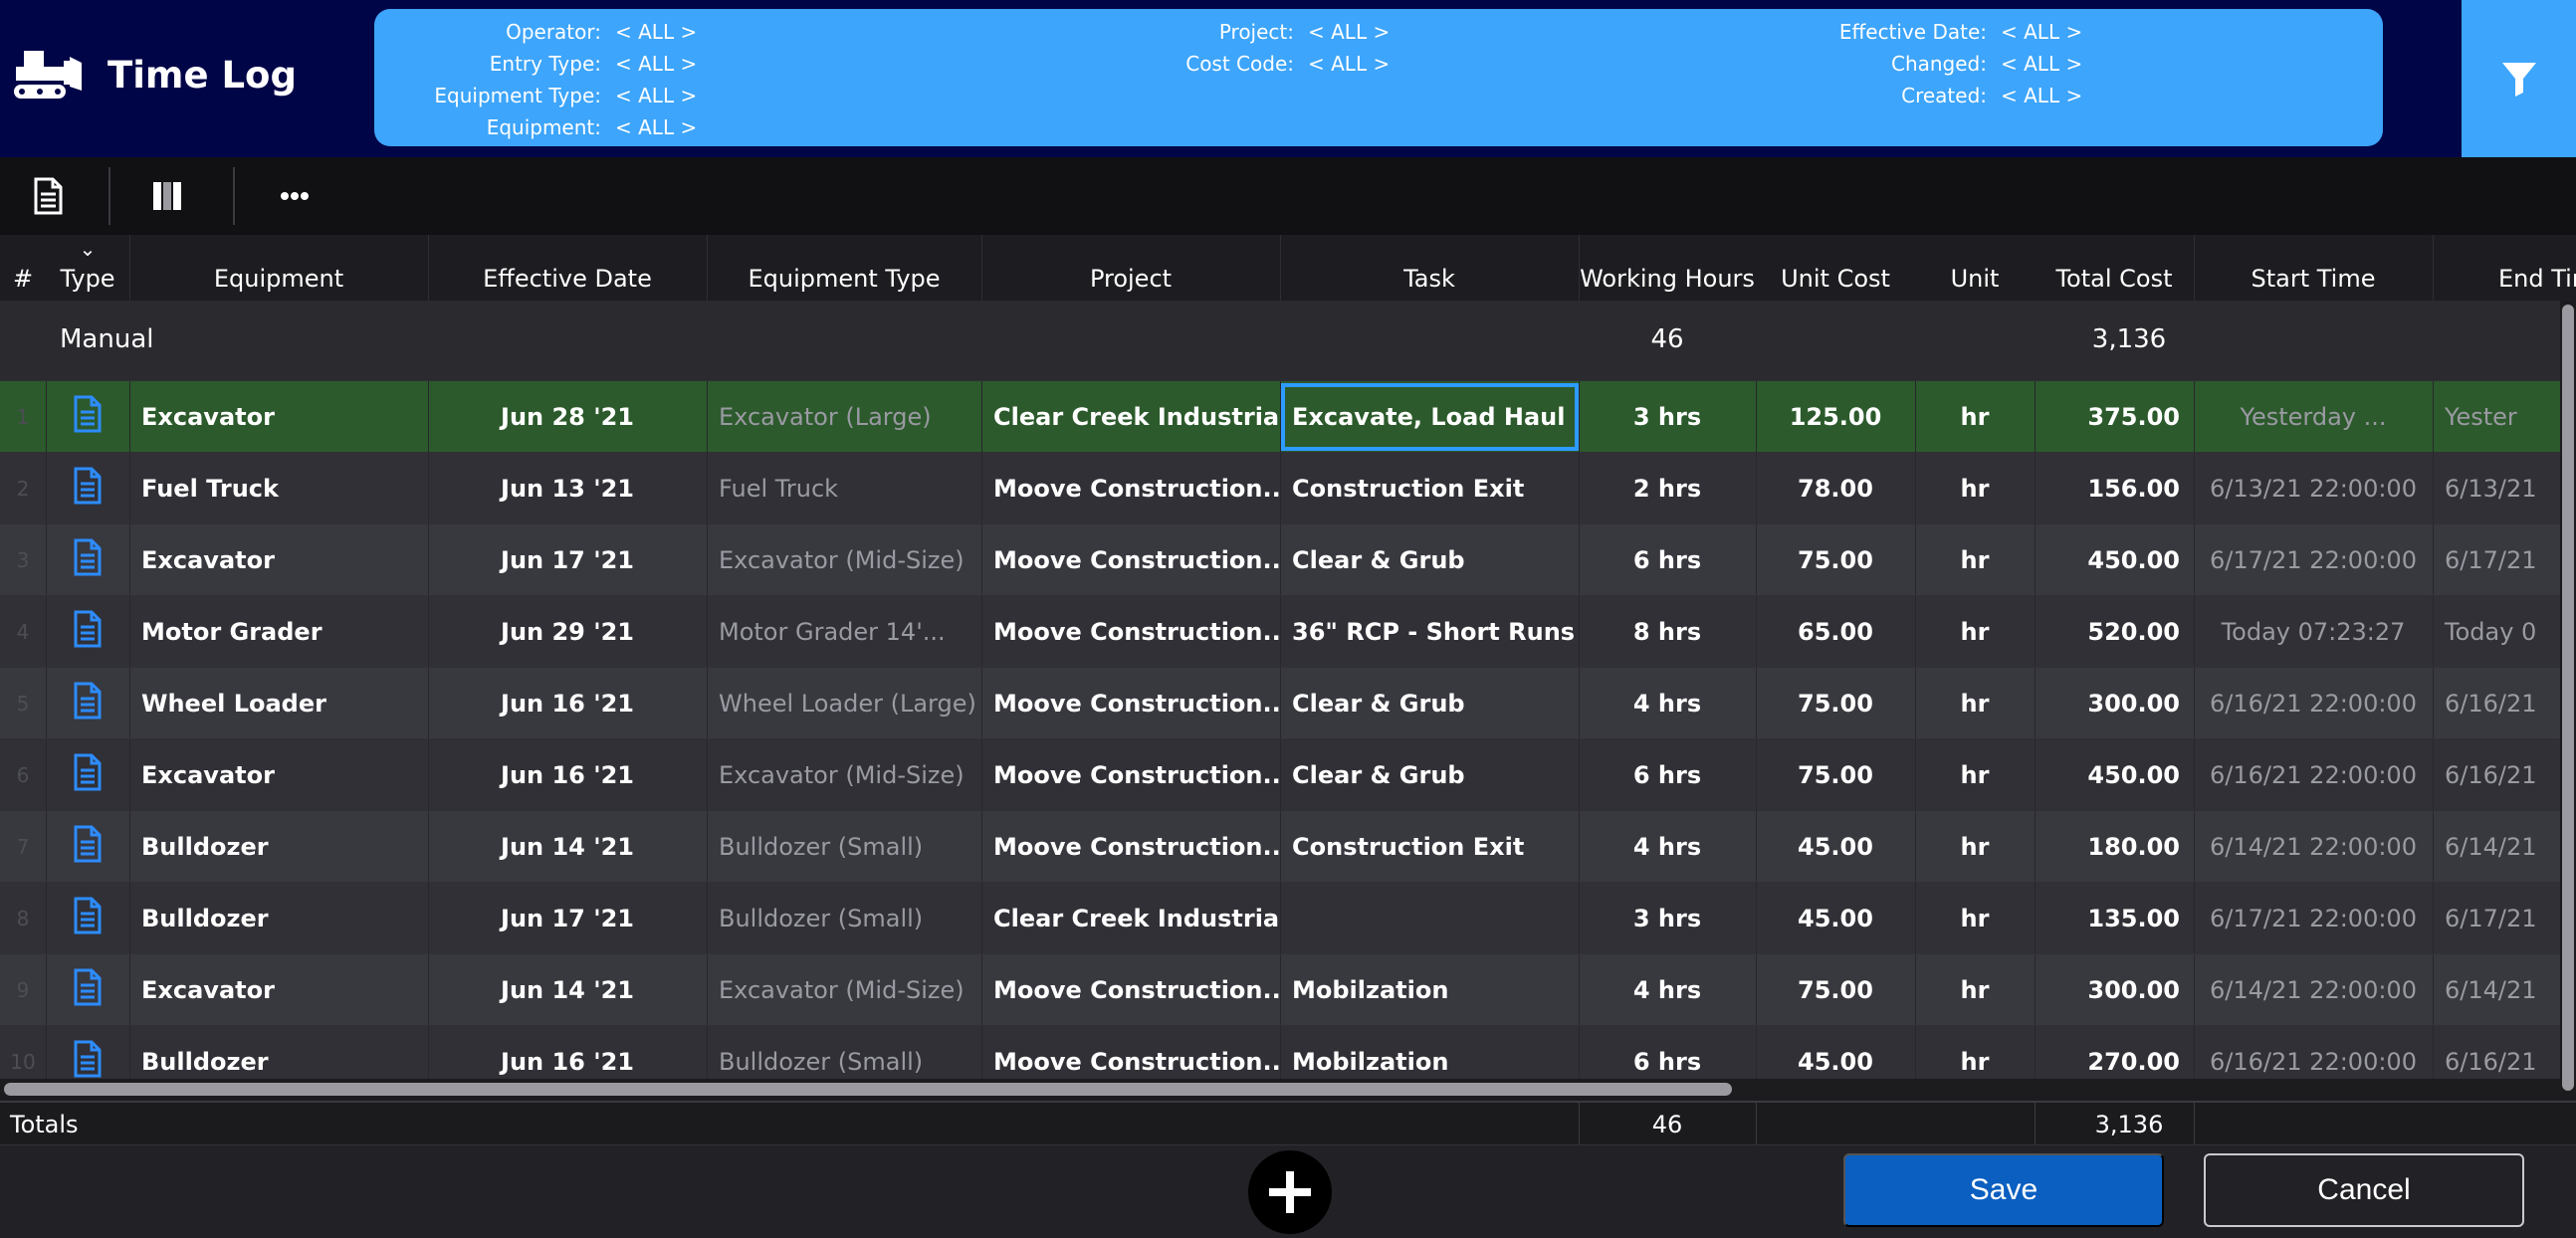 The image size is (2576, 1238). What do you see at coordinates (1290, 1192) in the screenshot?
I see `add-entry-button` at bounding box center [1290, 1192].